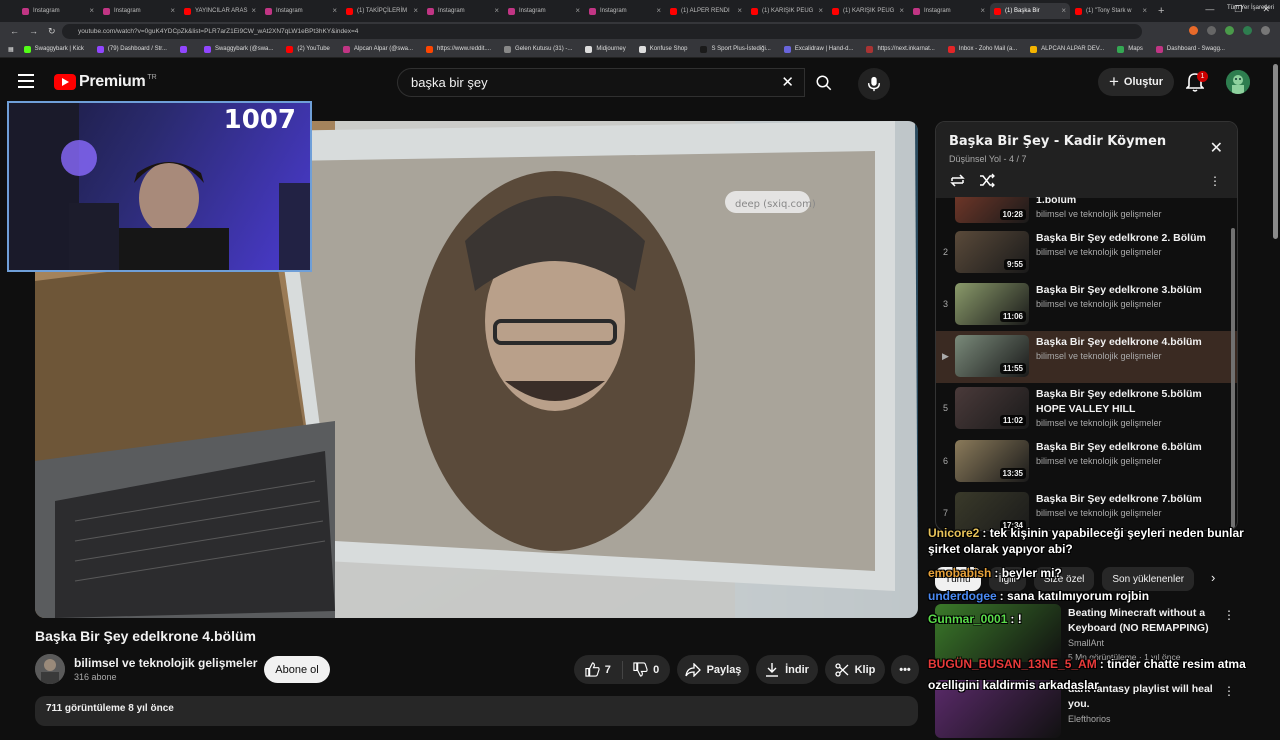 The height and width of the screenshot is (740, 1280). What do you see at coordinates (1086, 141) in the screenshot?
I see `playlist-title: Başka Bir Şey - Kadir Köymen` at bounding box center [1086, 141].